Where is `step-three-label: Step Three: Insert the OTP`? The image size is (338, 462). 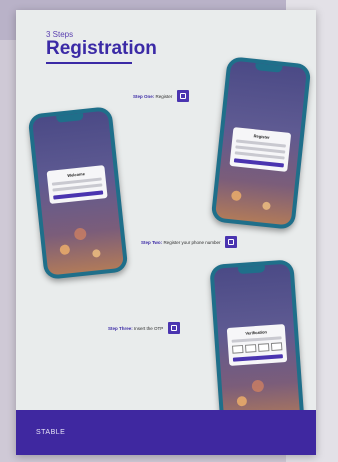 step-three-label: Step Three: Insert the OTP is located at coordinates (135, 328).